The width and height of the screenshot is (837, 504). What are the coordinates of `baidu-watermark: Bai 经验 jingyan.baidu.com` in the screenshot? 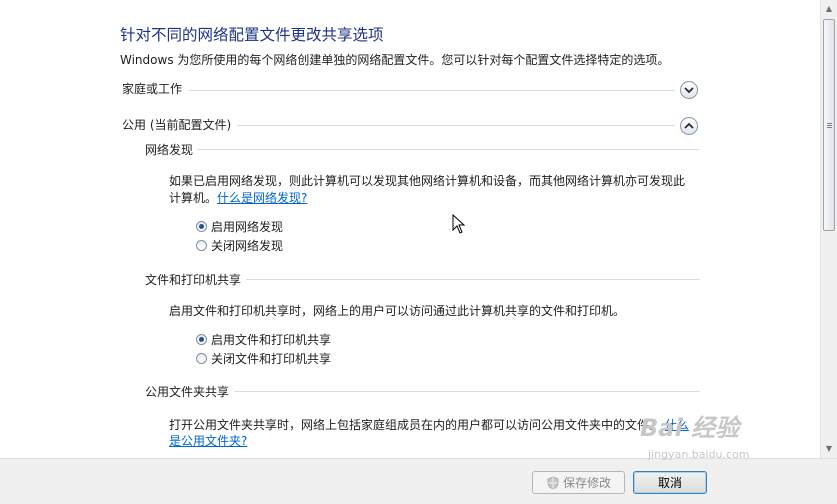 It's located at (695, 434).